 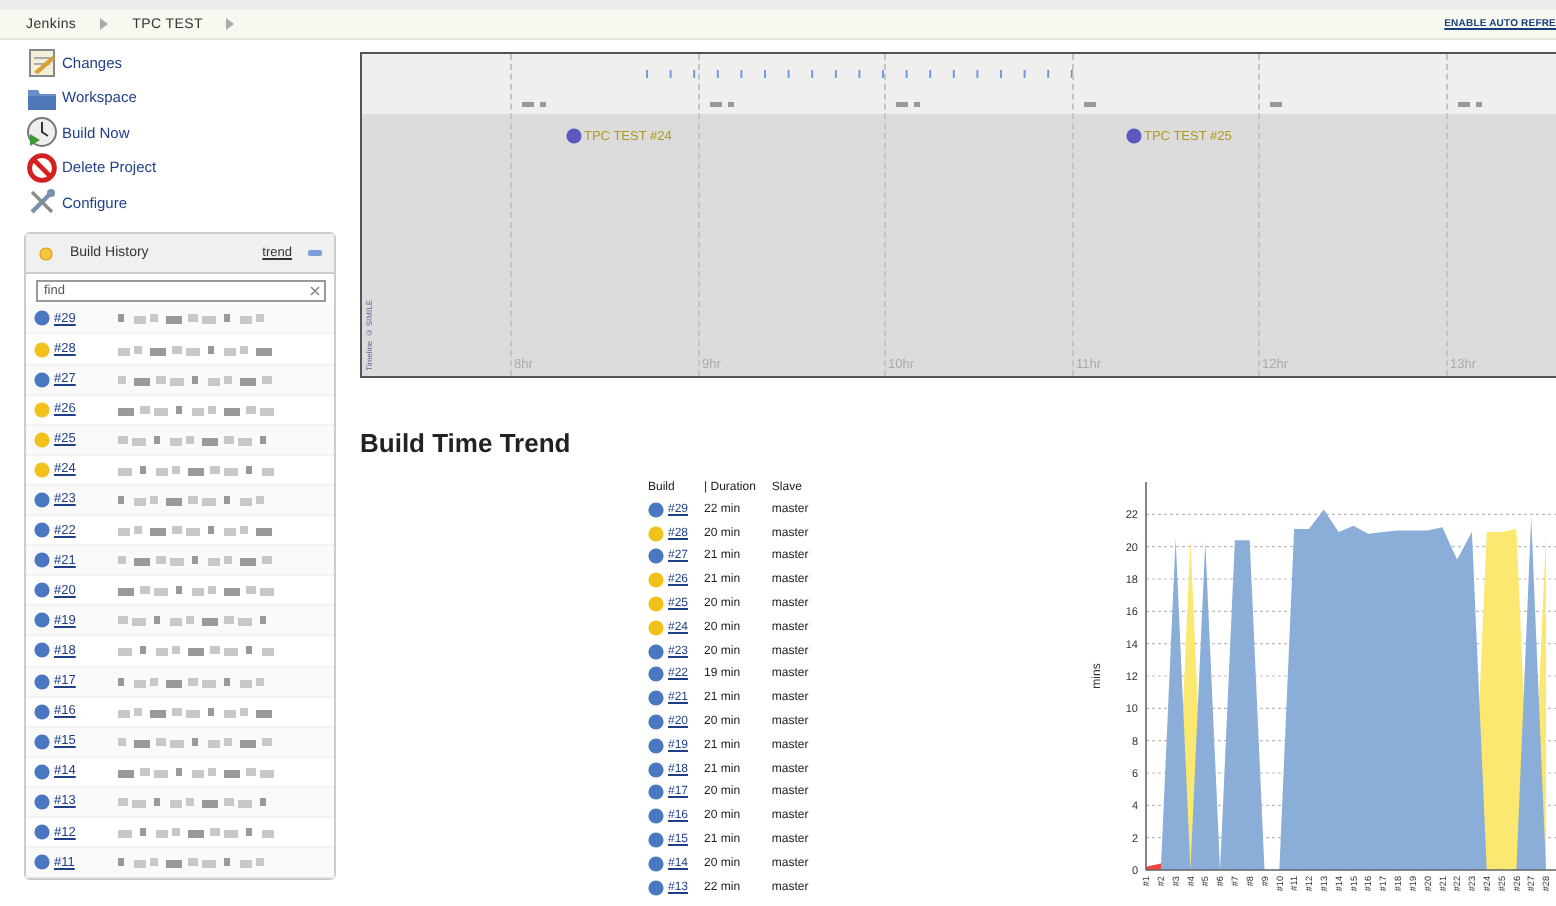 What do you see at coordinates (42, 202) in the screenshot?
I see `wrench-icon` at bounding box center [42, 202].